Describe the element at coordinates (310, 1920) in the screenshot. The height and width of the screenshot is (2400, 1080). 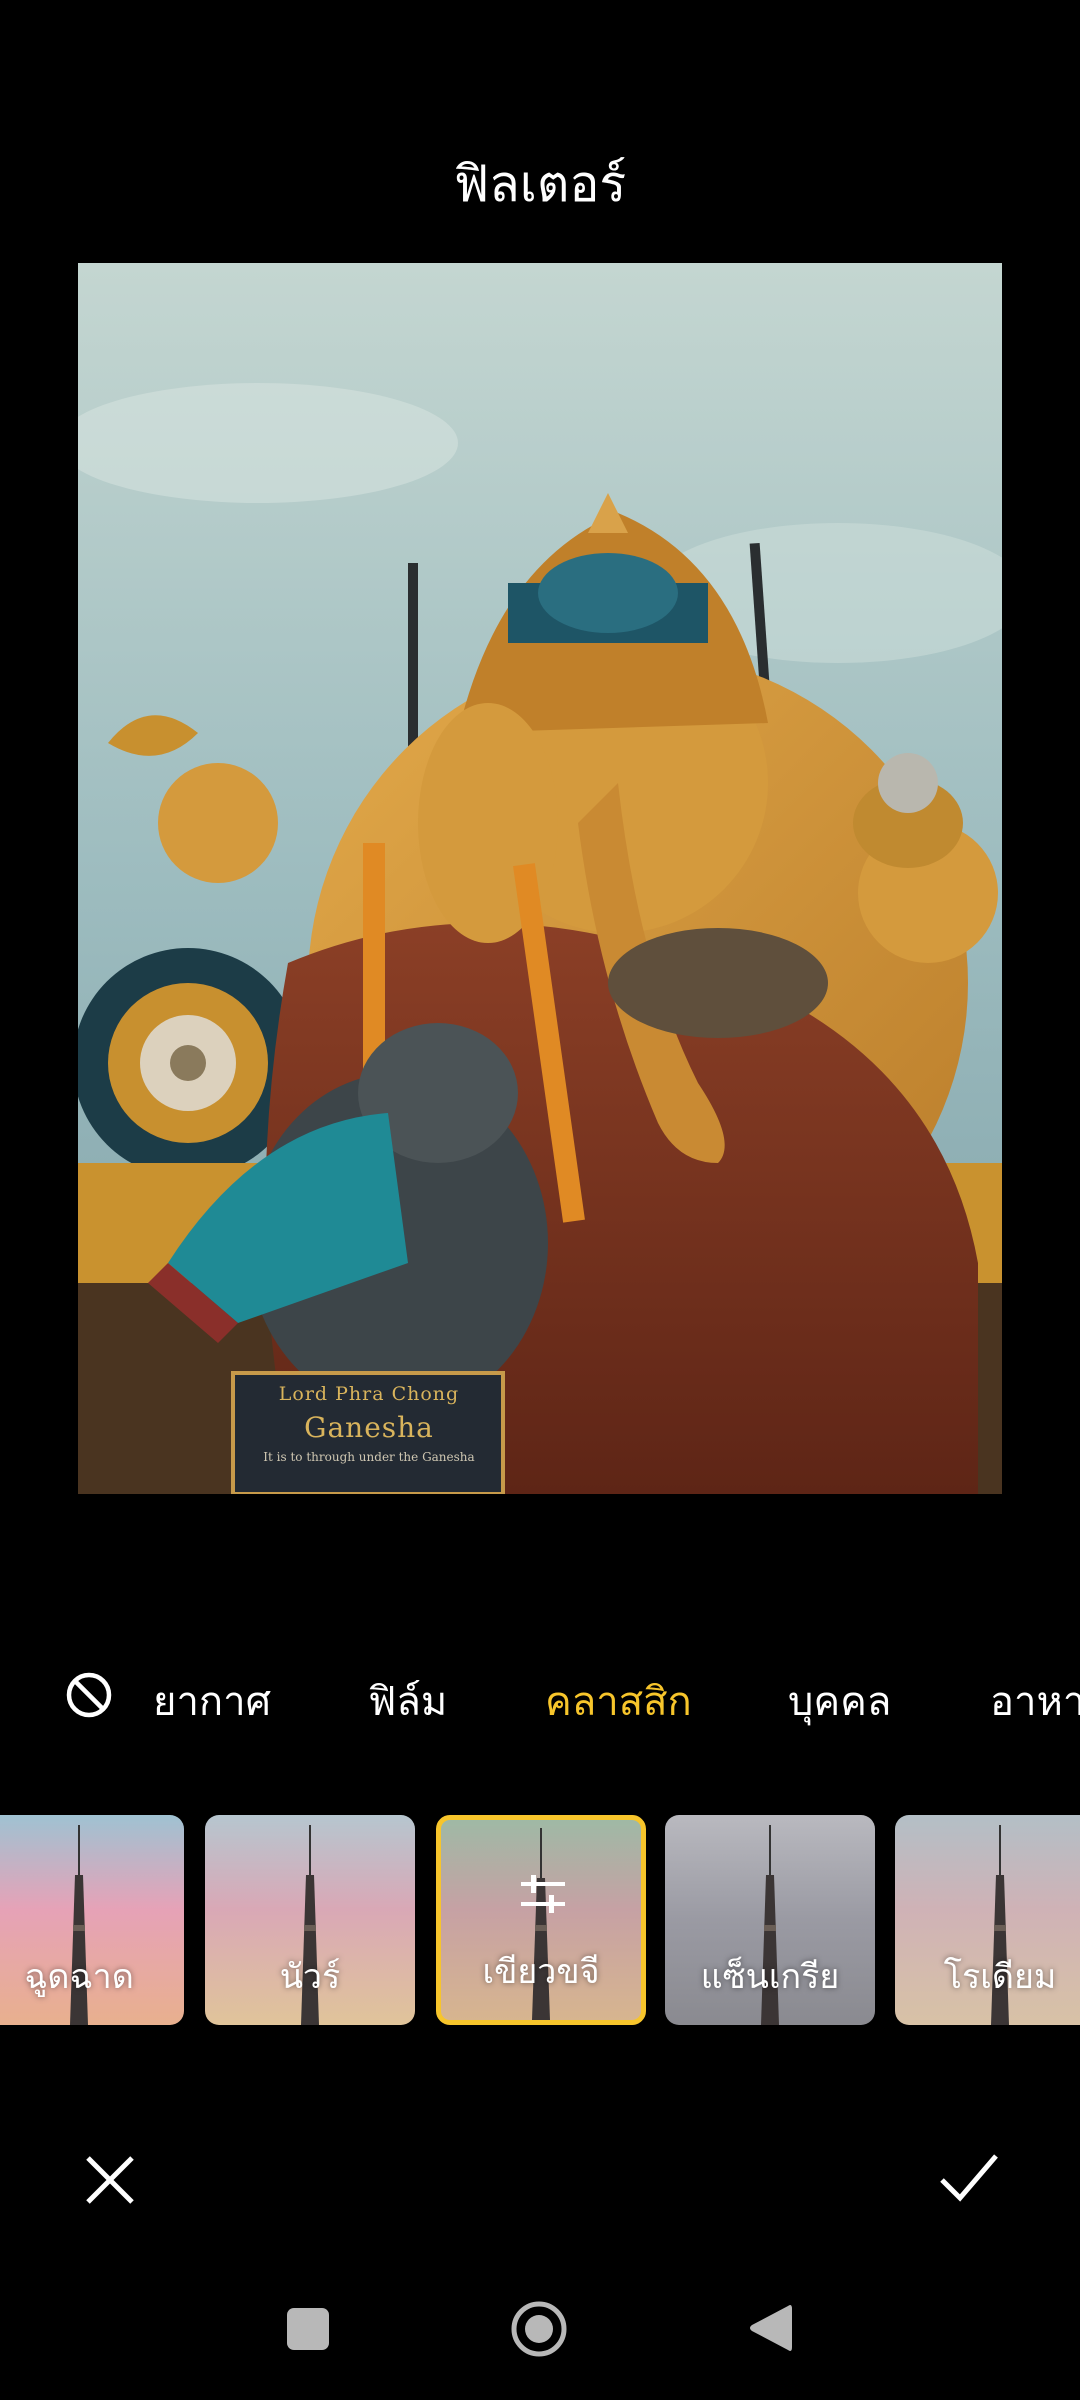
I see `filter-noir: นัวร์` at that location.